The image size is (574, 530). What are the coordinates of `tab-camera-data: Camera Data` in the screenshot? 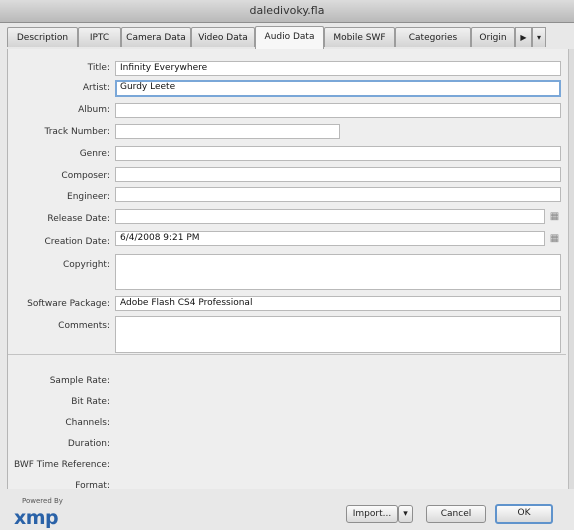 It's located at (156, 37).